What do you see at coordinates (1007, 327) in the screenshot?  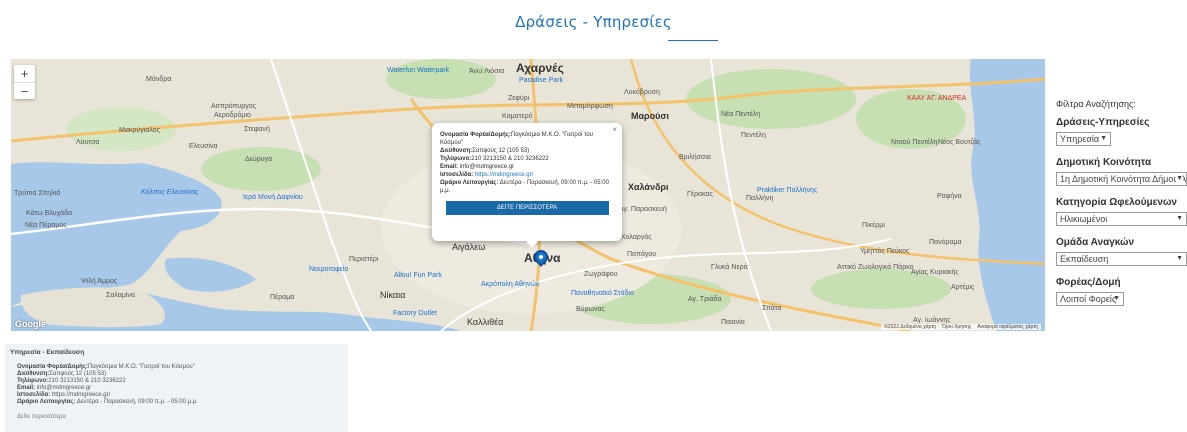 I see `report-error-link: Αναφορά σφάλματος χάρτη` at bounding box center [1007, 327].